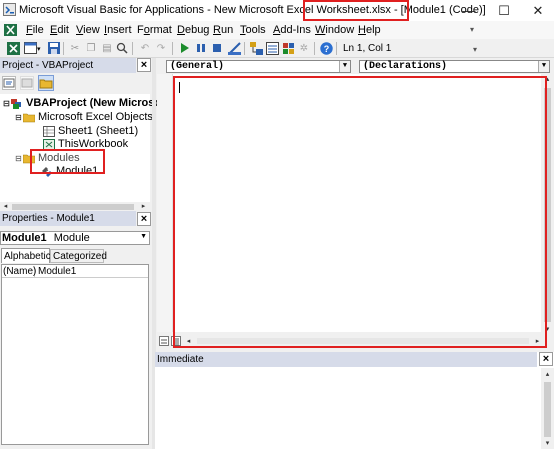 The image size is (554, 449). I want to click on close-button: ✕, so click(537, 10).